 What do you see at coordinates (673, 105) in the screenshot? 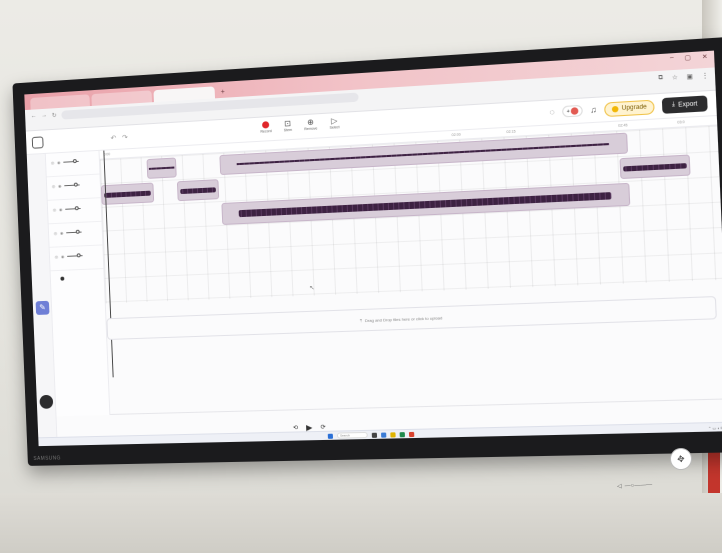
I see `download-icon: ⤓` at bounding box center [673, 105].